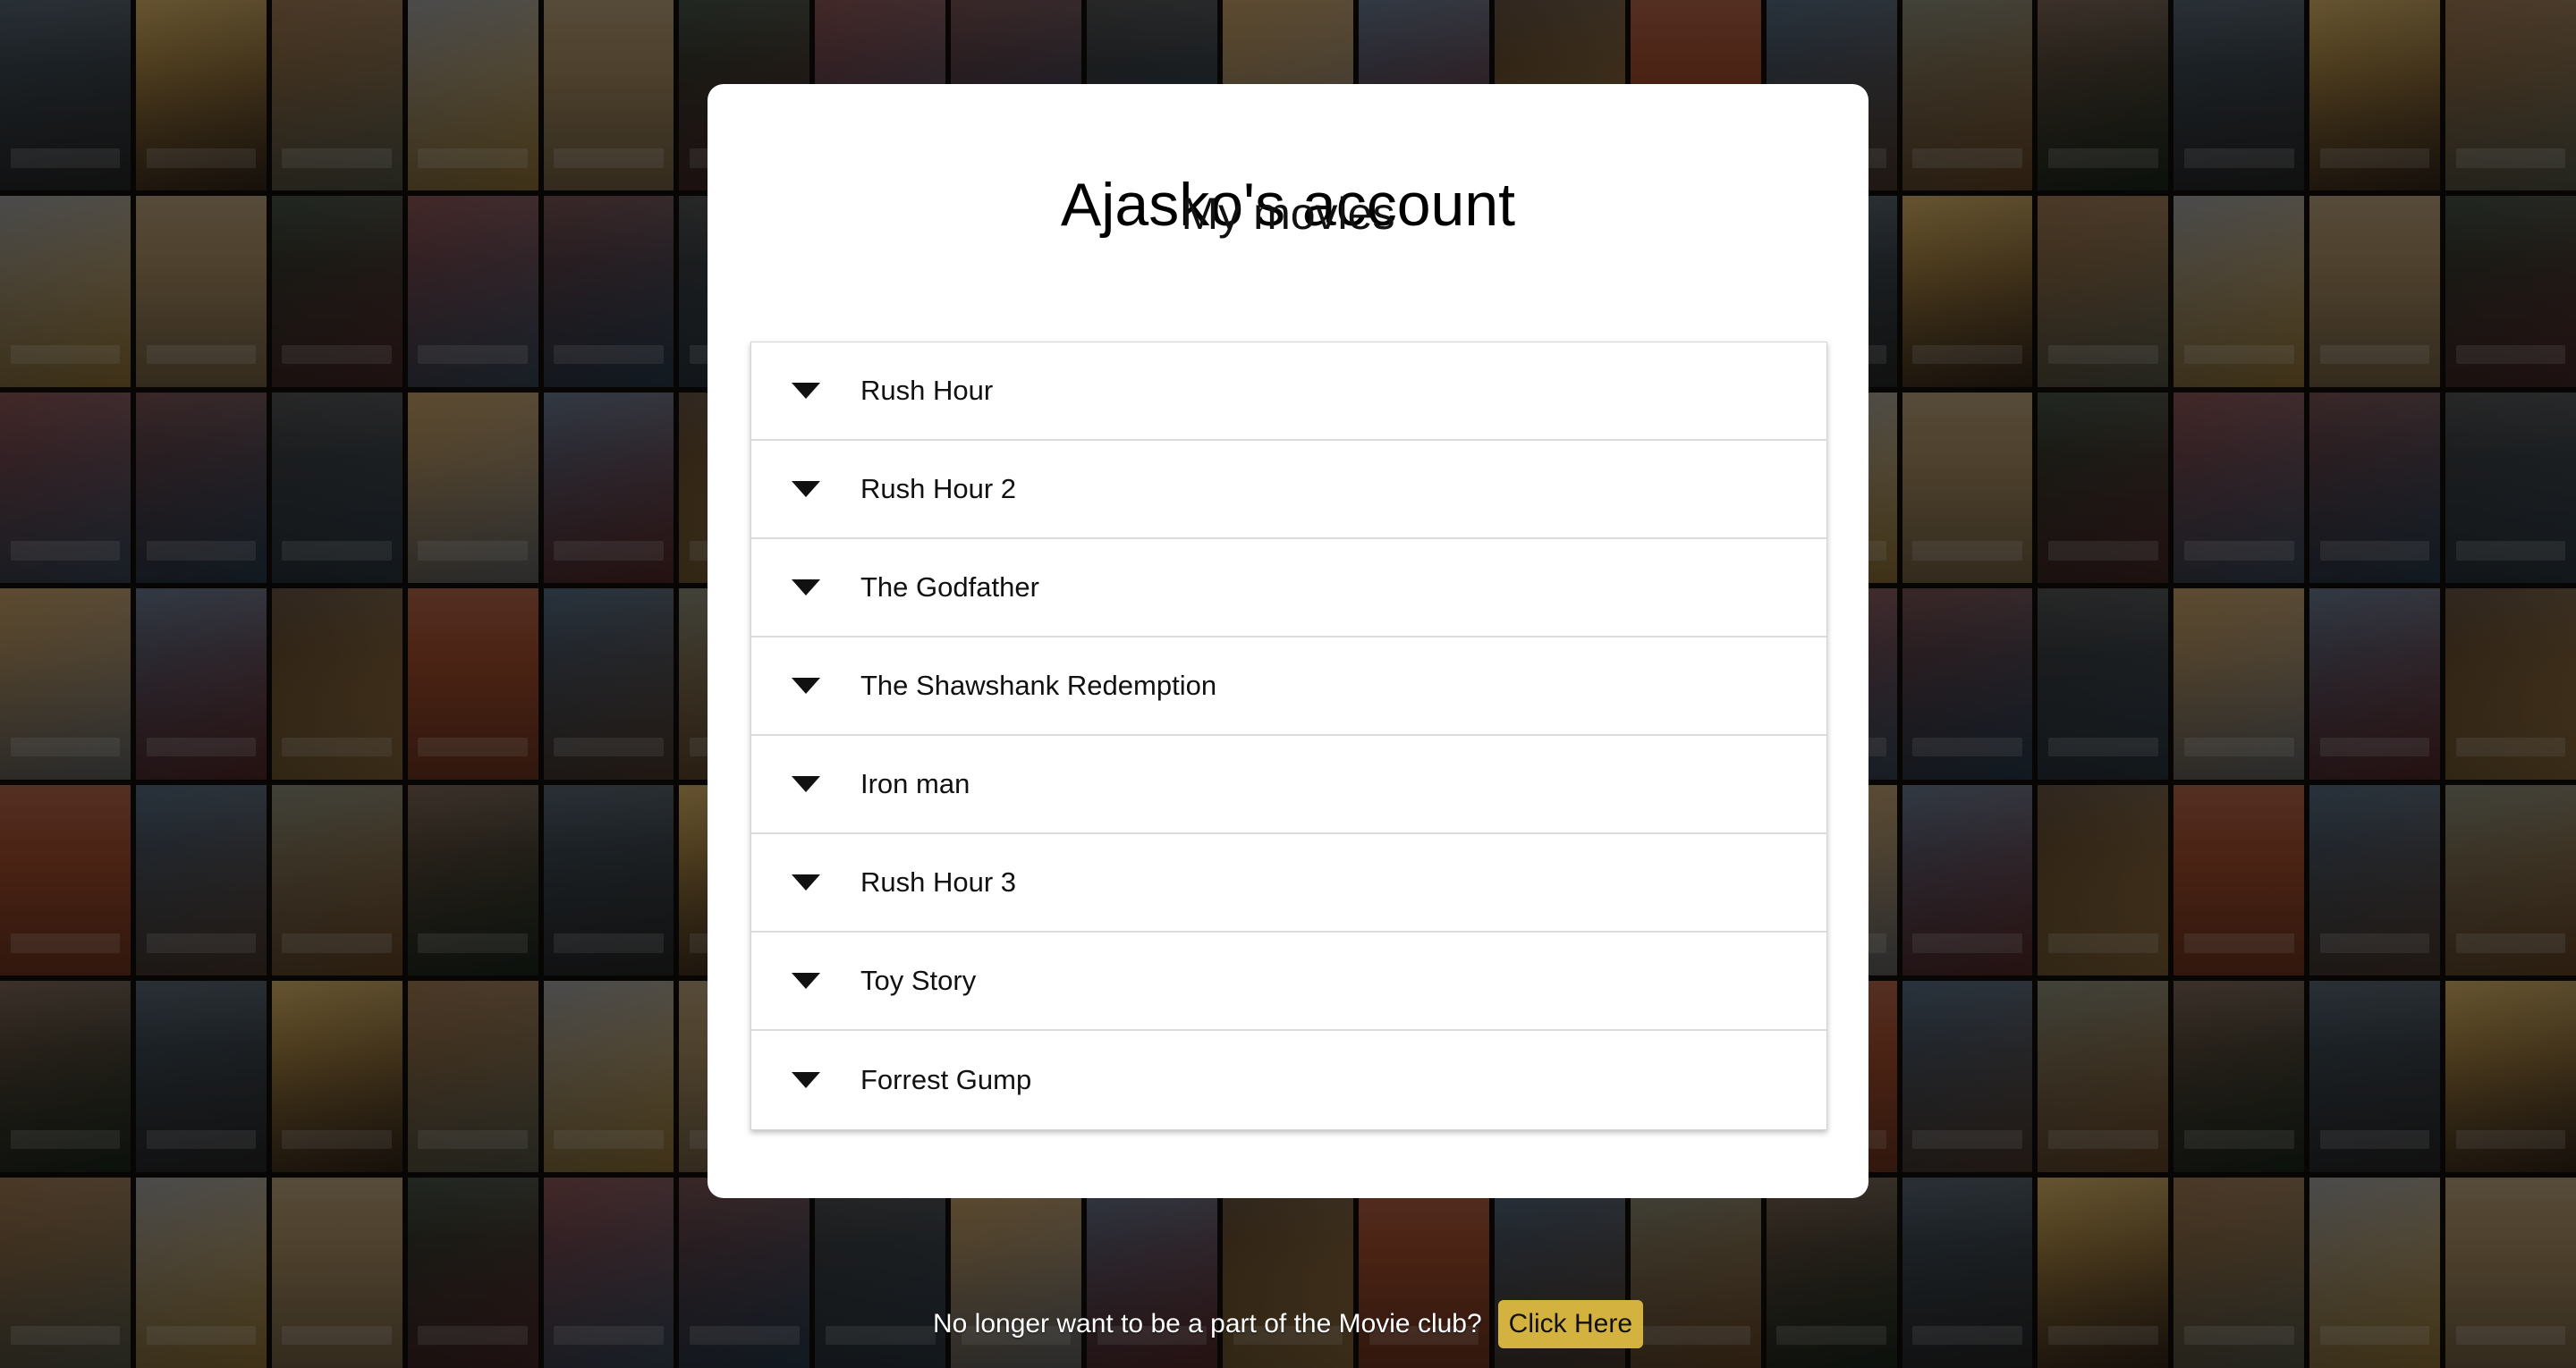 Image resolution: width=2576 pixels, height=1368 pixels. What do you see at coordinates (918, 980) in the screenshot?
I see `movie-title: Toy Story` at bounding box center [918, 980].